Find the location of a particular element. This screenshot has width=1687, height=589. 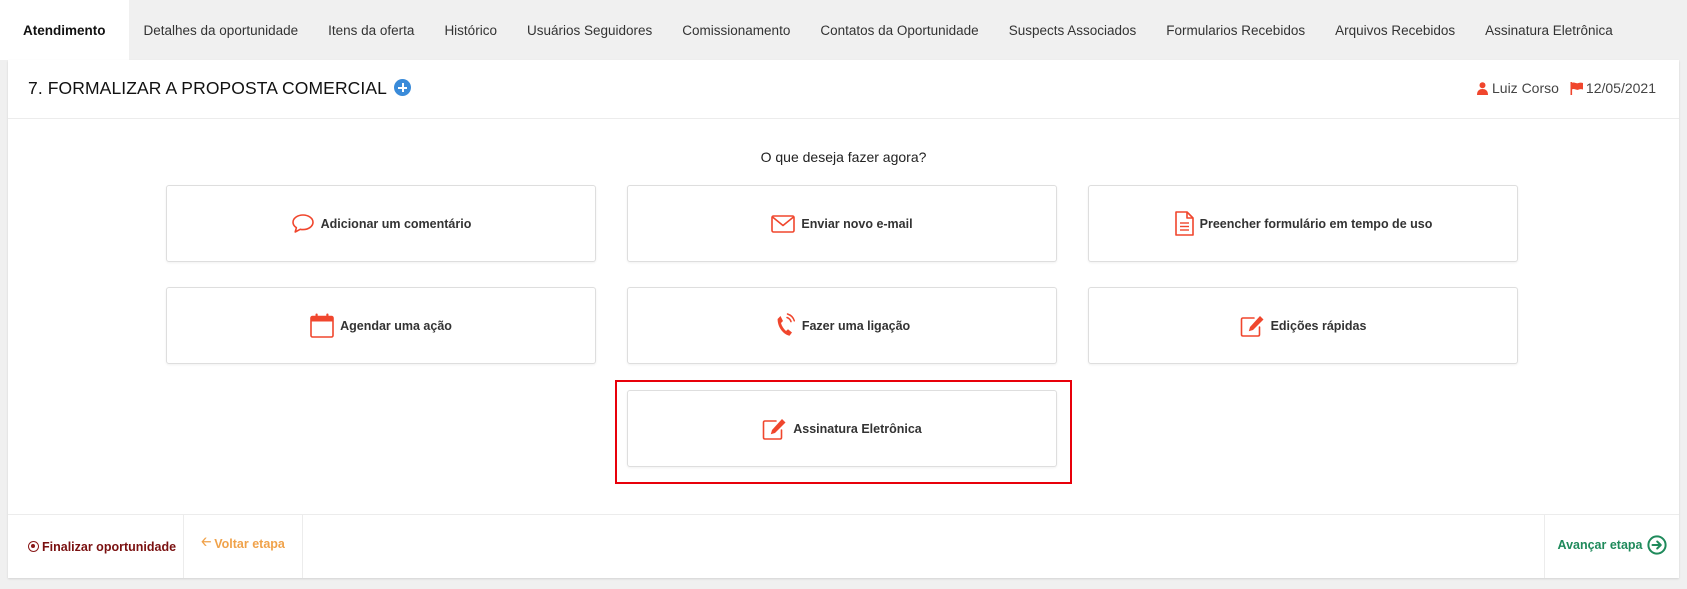

finish-opportunity-label: Finalizar oportunidade is located at coordinates (109, 546).